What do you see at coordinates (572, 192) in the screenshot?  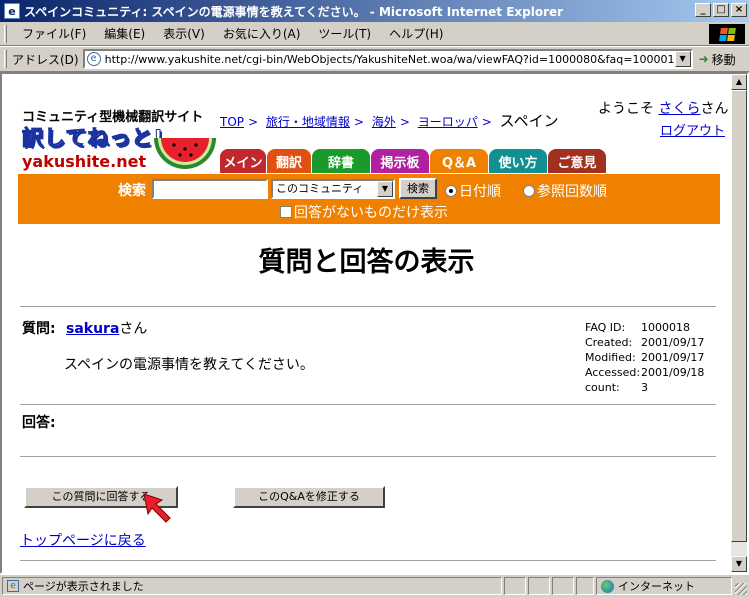 I see `sort-views-label: 参照回数順` at bounding box center [572, 192].